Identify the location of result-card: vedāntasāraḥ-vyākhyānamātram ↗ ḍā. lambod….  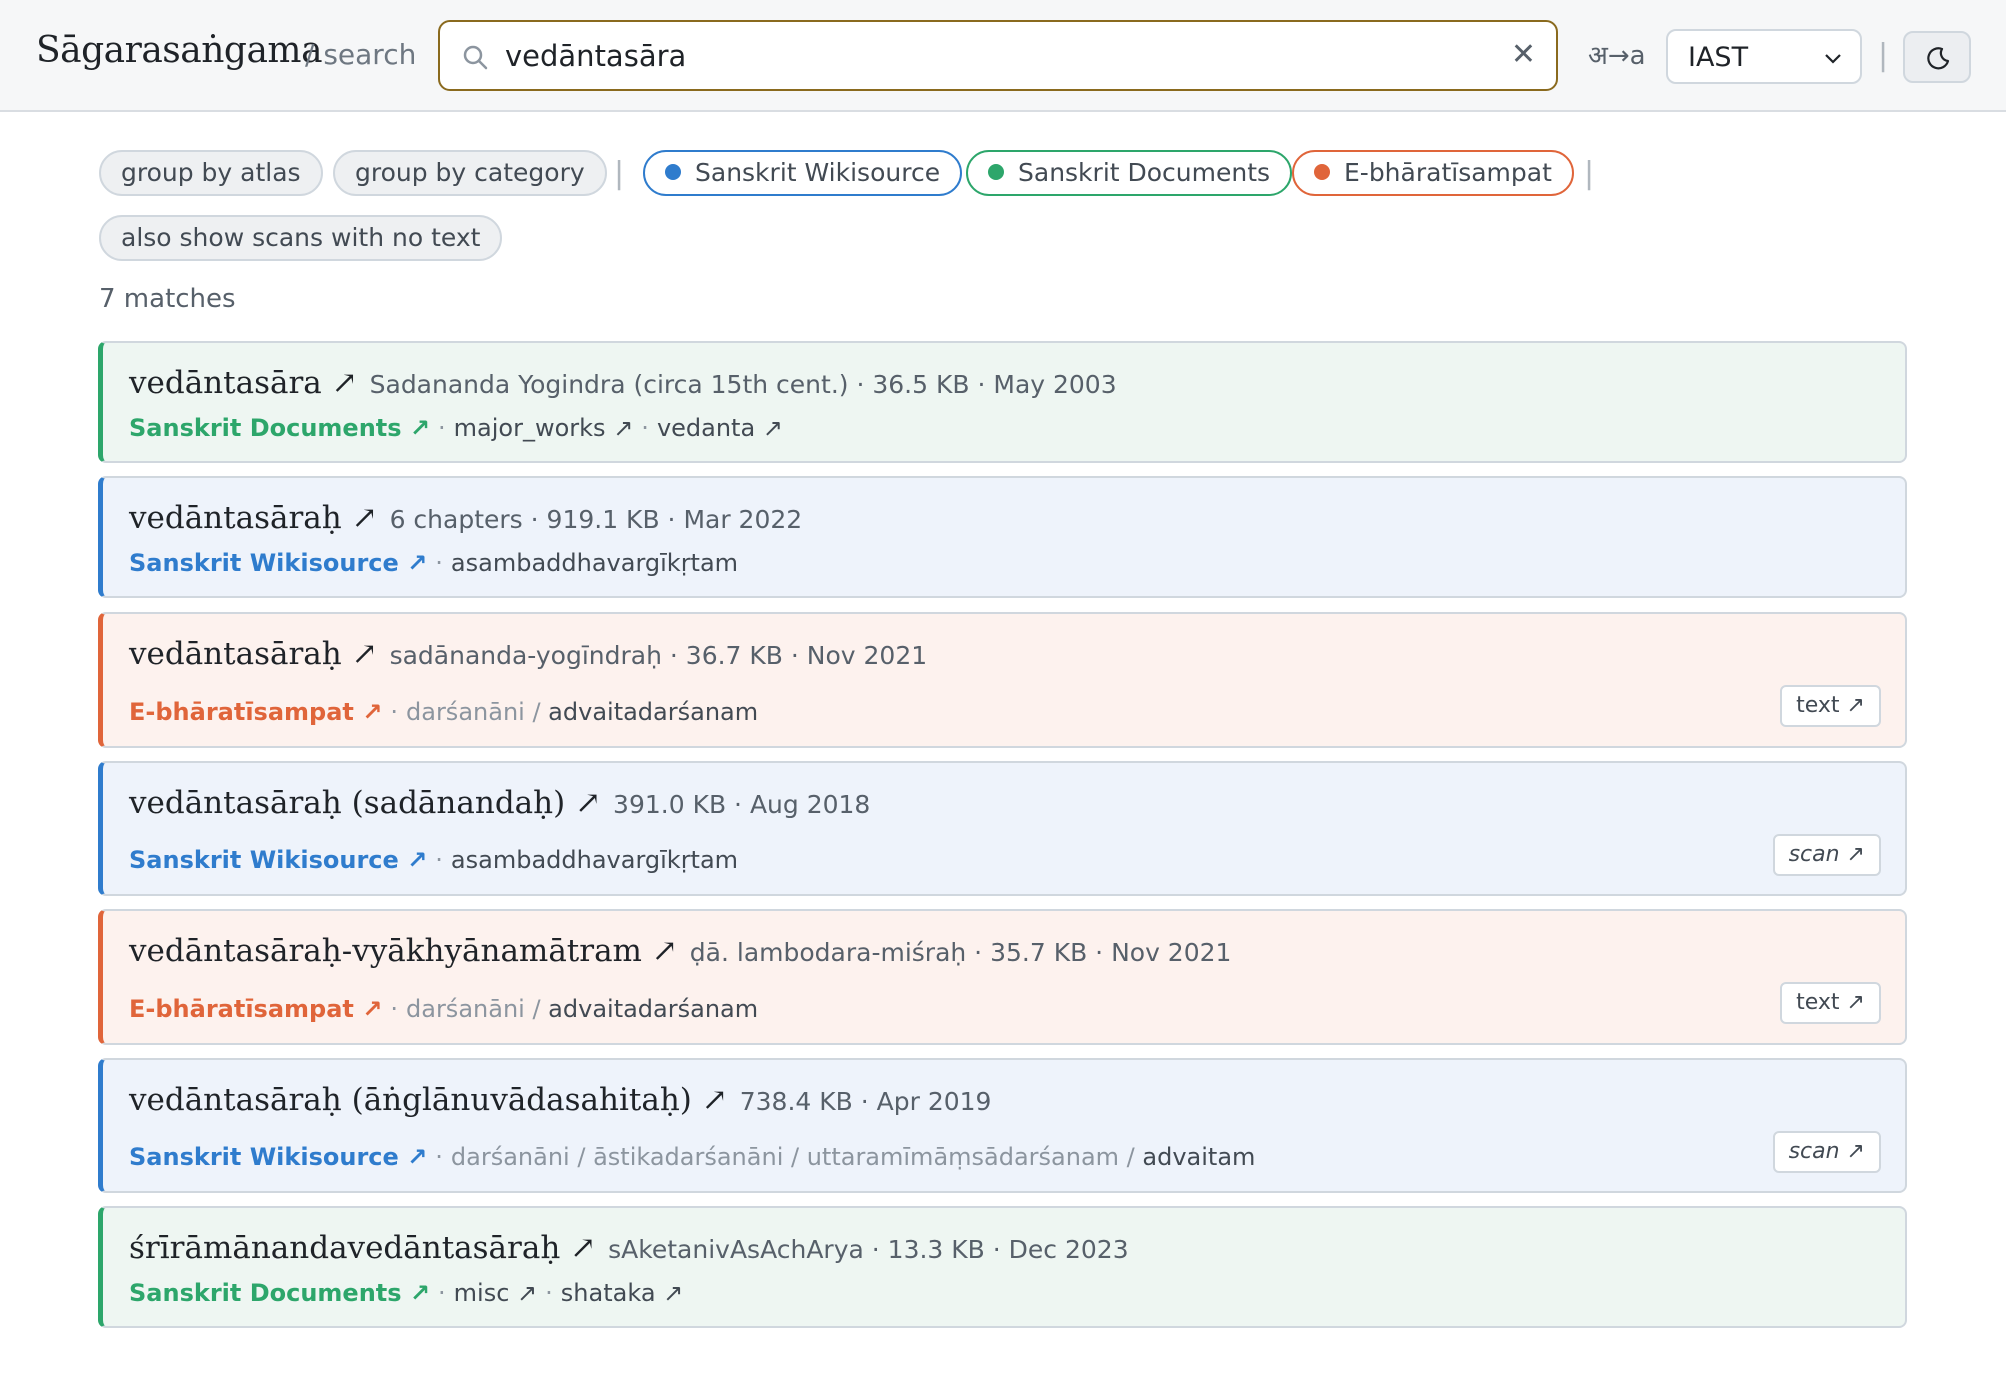
(1002, 977).